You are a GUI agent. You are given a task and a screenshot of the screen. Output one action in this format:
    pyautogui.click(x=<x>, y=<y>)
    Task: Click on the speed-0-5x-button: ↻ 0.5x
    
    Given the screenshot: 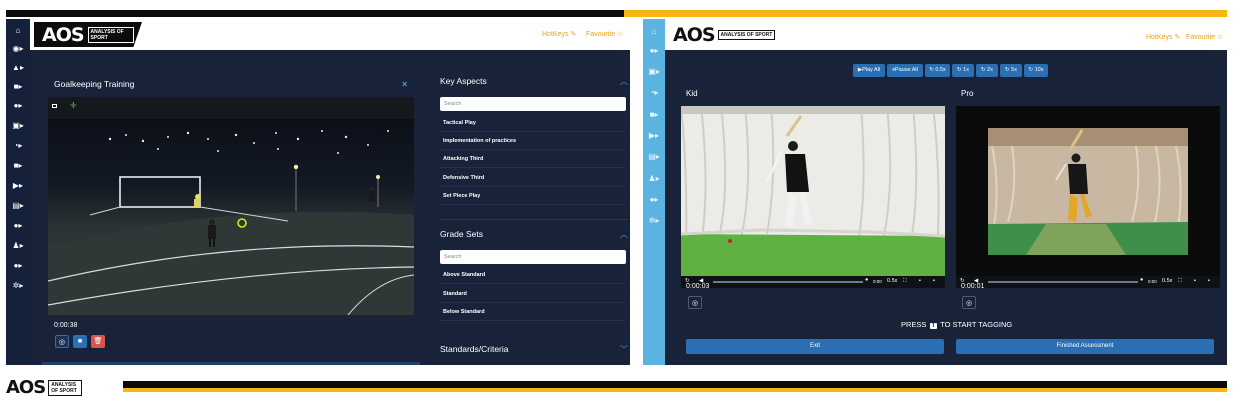 What is the action you would take?
    pyautogui.click(x=937, y=70)
    